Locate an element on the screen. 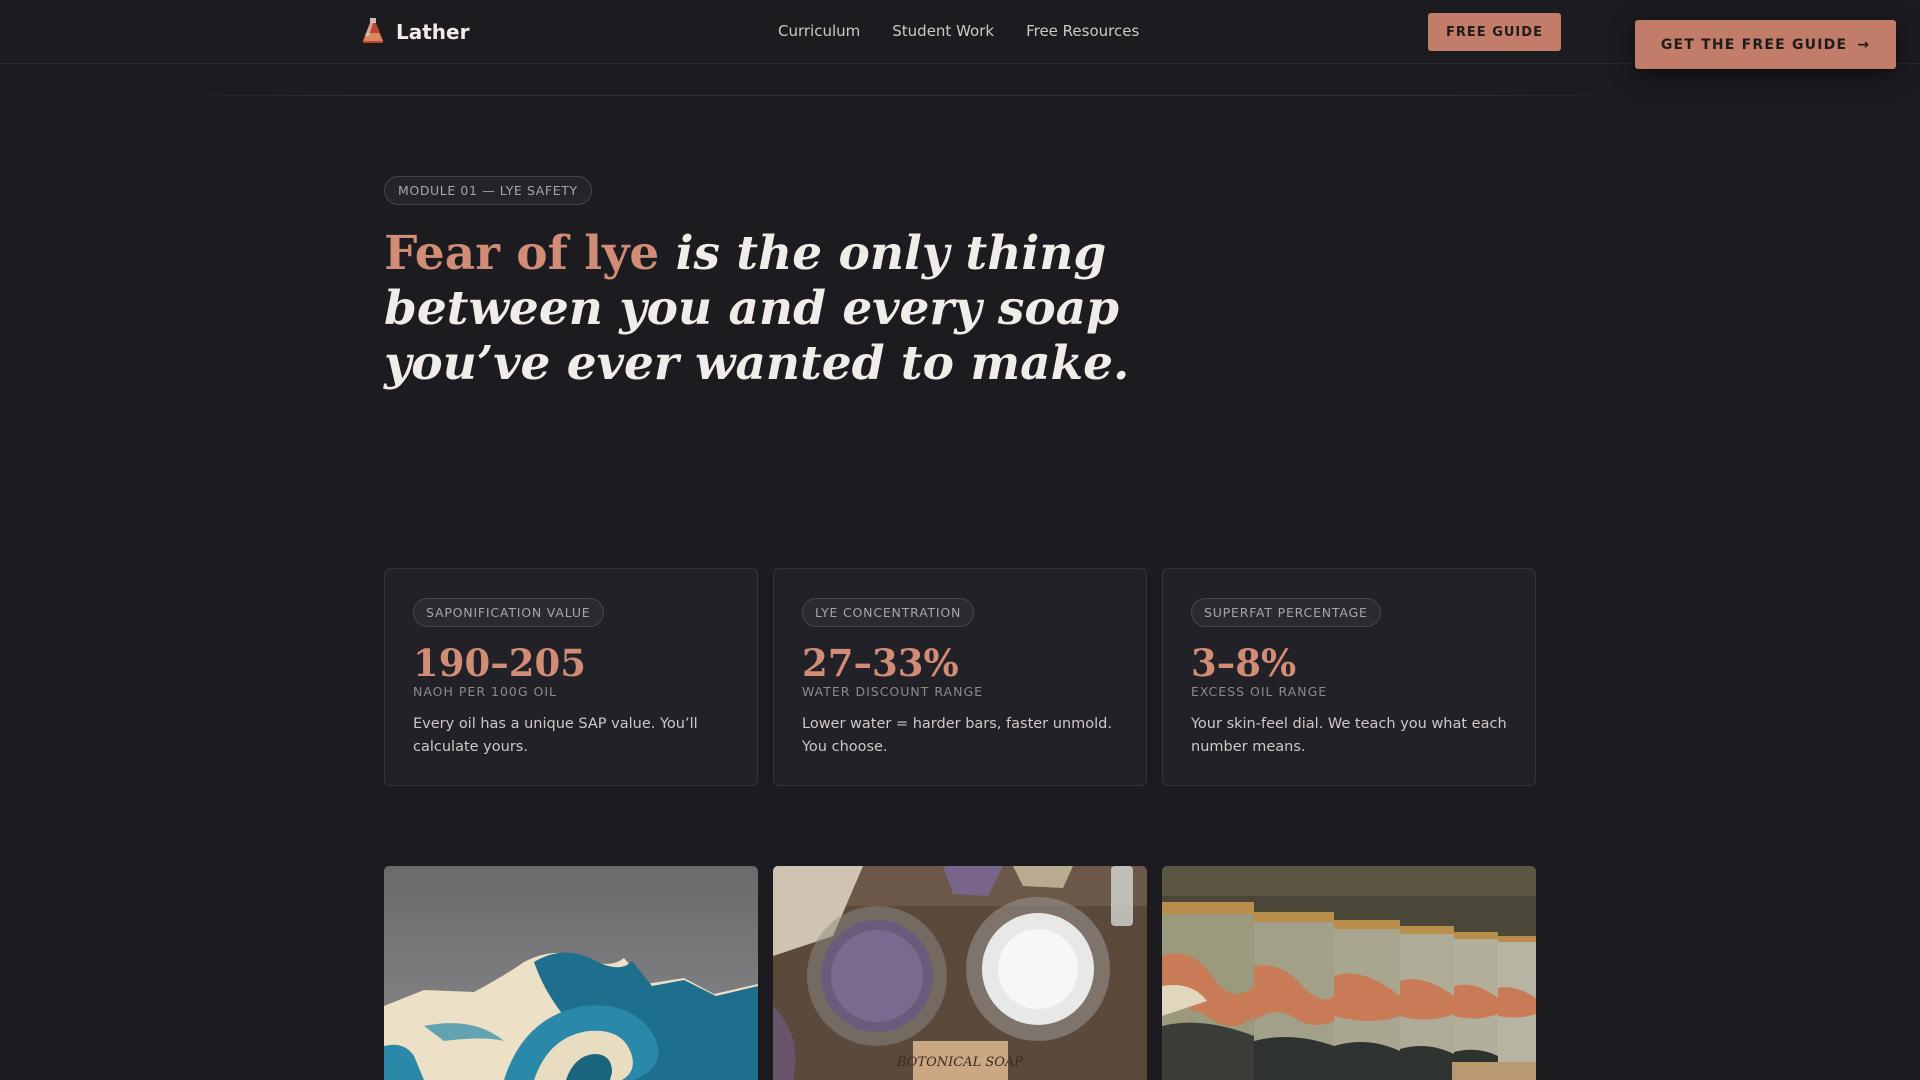 The width and height of the screenshot is (1920, 1080). divider is located at coordinates (900, 95).